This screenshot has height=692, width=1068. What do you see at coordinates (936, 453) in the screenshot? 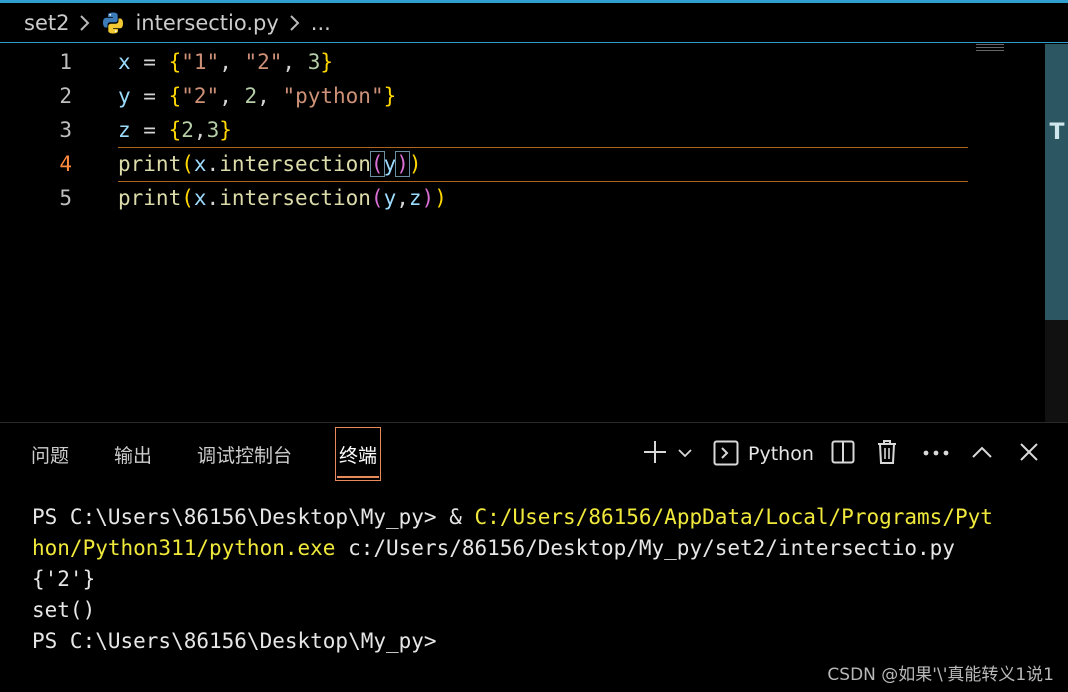
I see `more-actions-icon` at bounding box center [936, 453].